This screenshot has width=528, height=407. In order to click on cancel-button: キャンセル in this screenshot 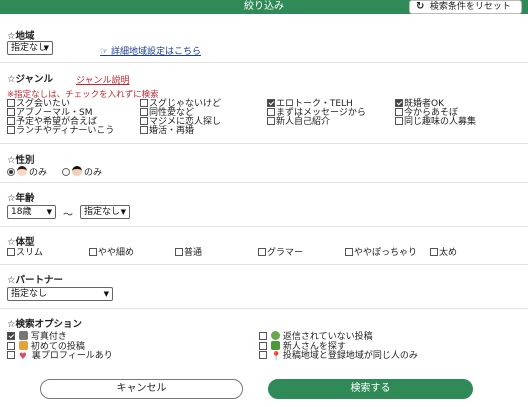, I will do `click(141, 389)`.